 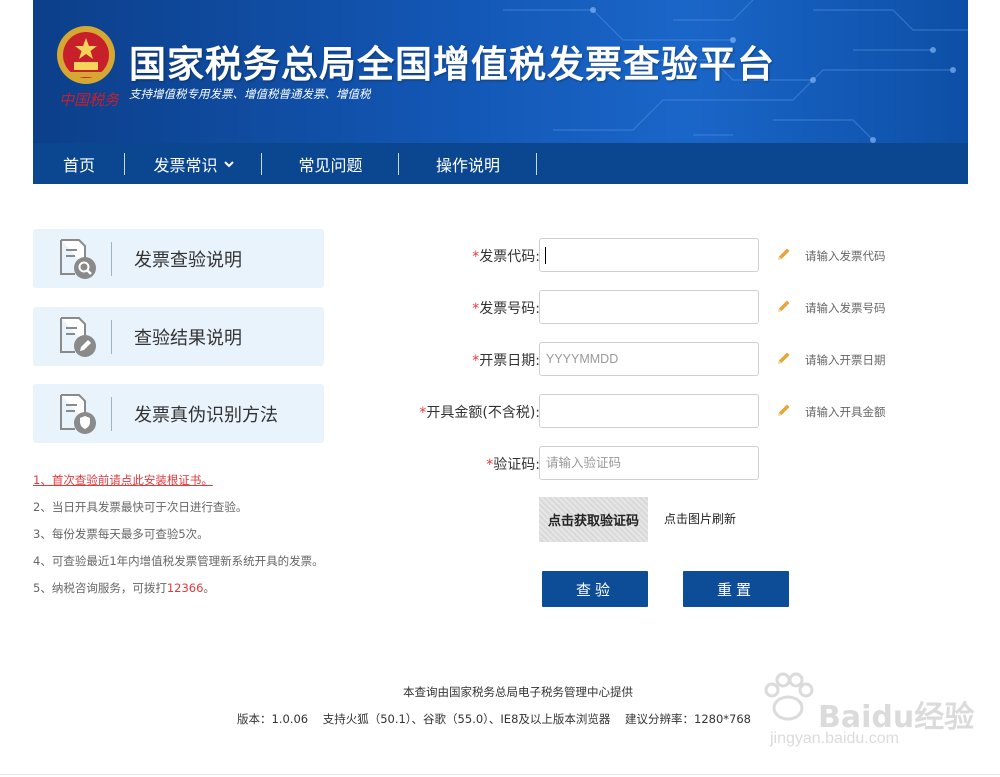 What do you see at coordinates (649, 463) in the screenshot?
I see `captcha-input: 请输入验证码` at bounding box center [649, 463].